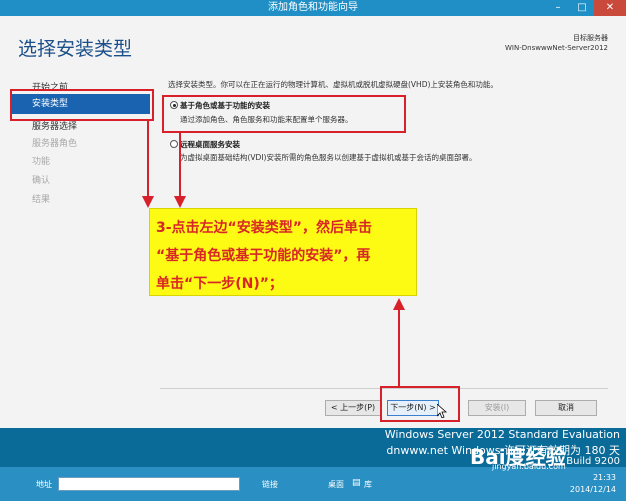 This screenshot has width=626, height=501. Describe the element at coordinates (41, 200) in the screenshot. I see `sidebar-item-results: 结果` at that location.